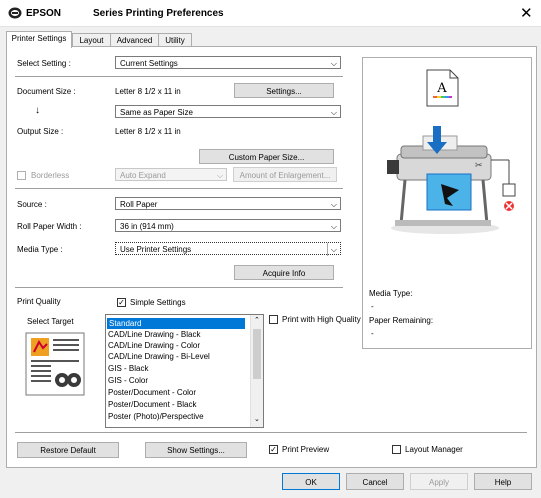  Describe the element at coordinates (306, 449) in the screenshot. I see `print-preview-label: Print Preview` at that location.